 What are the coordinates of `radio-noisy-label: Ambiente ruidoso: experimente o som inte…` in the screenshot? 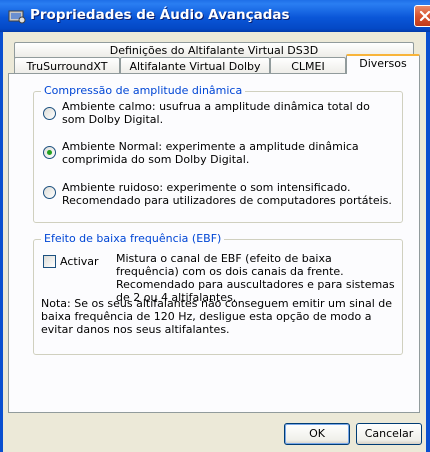 It's located at (227, 194).